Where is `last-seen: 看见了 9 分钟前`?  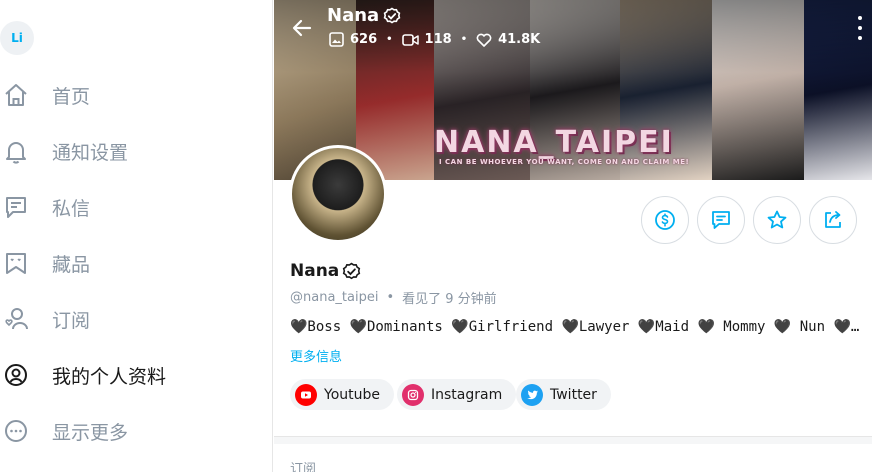
last-seen: 看见了 9 分钟前 is located at coordinates (449, 299).